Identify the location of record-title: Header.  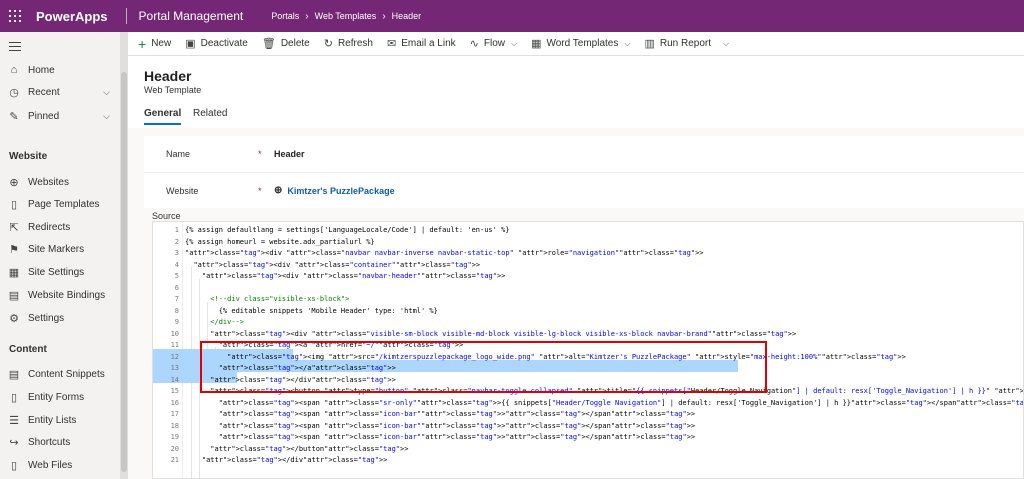
(168, 76).